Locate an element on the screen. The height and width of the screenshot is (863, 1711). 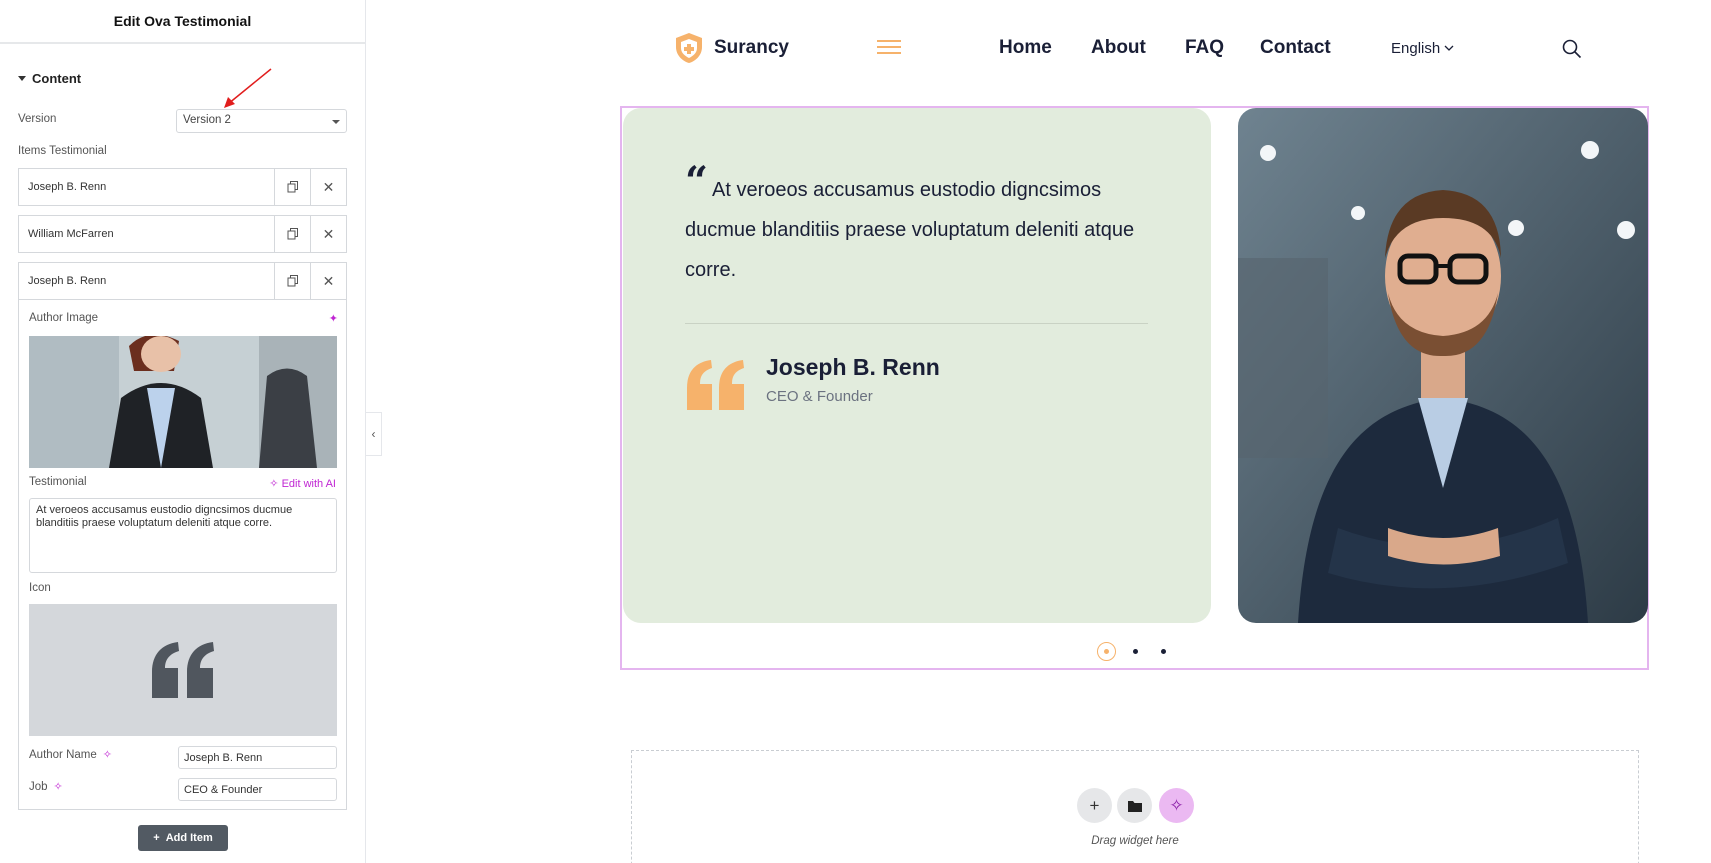
slider-dot-active is located at coordinates (1106, 651).